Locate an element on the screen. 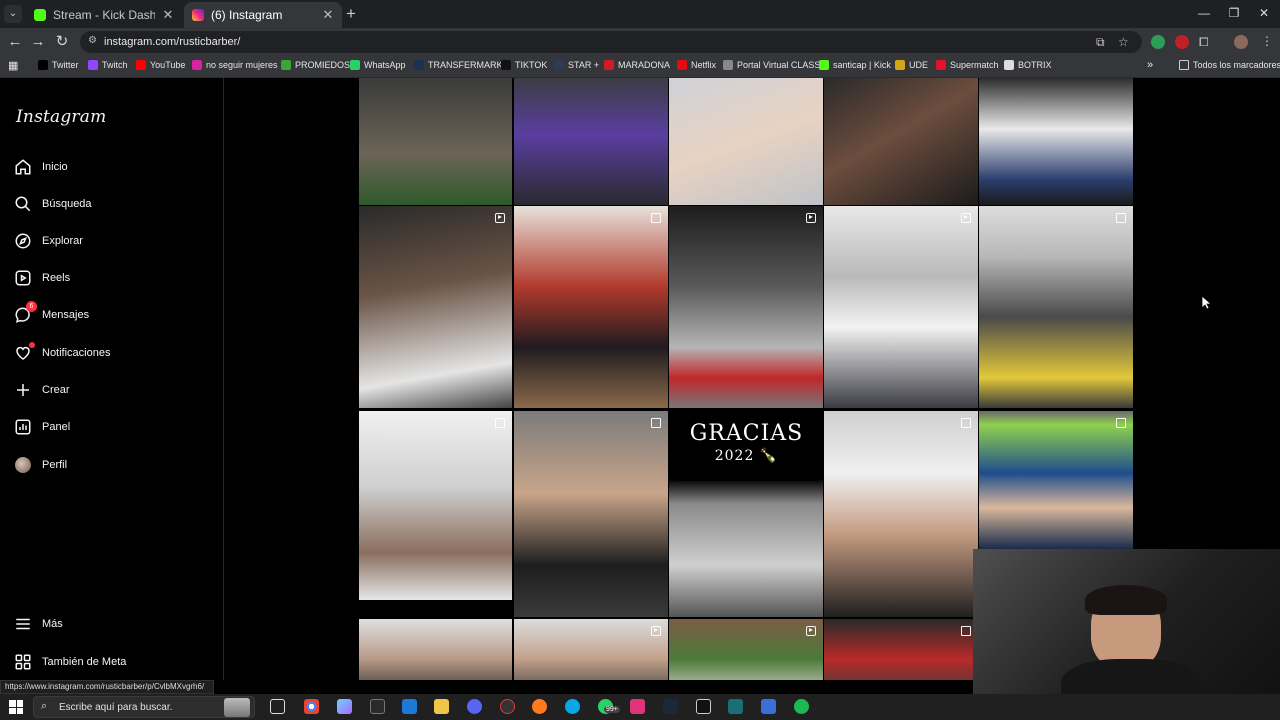 This screenshot has width=1280, height=720. back-icon: ← is located at coordinates (15, 42).